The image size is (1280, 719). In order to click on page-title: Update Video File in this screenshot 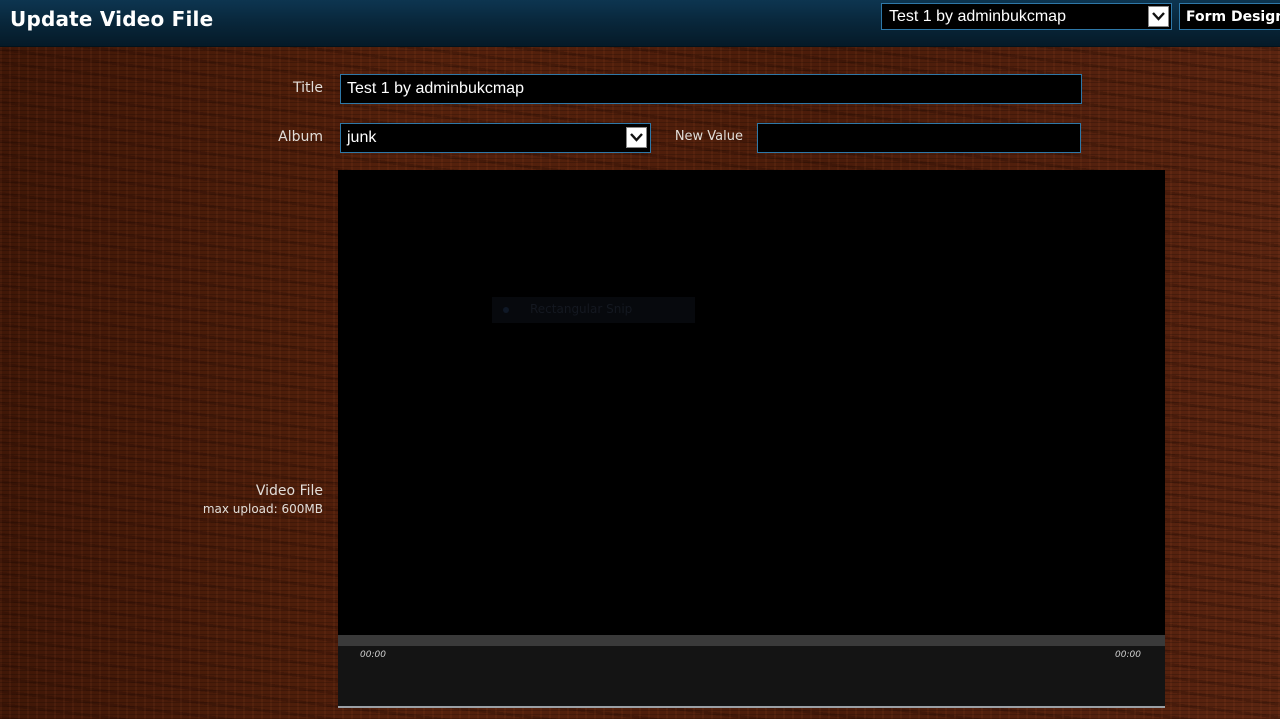, I will do `click(112, 19)`.